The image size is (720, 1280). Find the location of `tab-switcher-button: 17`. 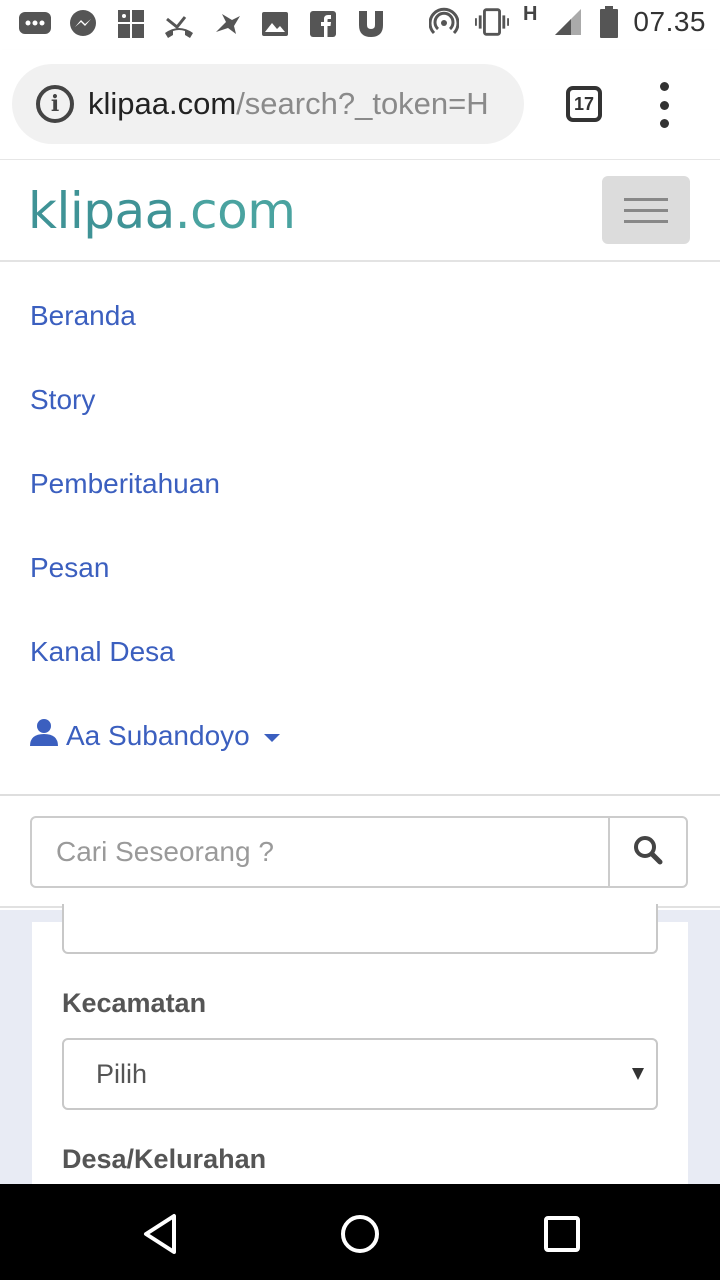

tab-switcher-button: 17 is located at coordinates (584, 104).